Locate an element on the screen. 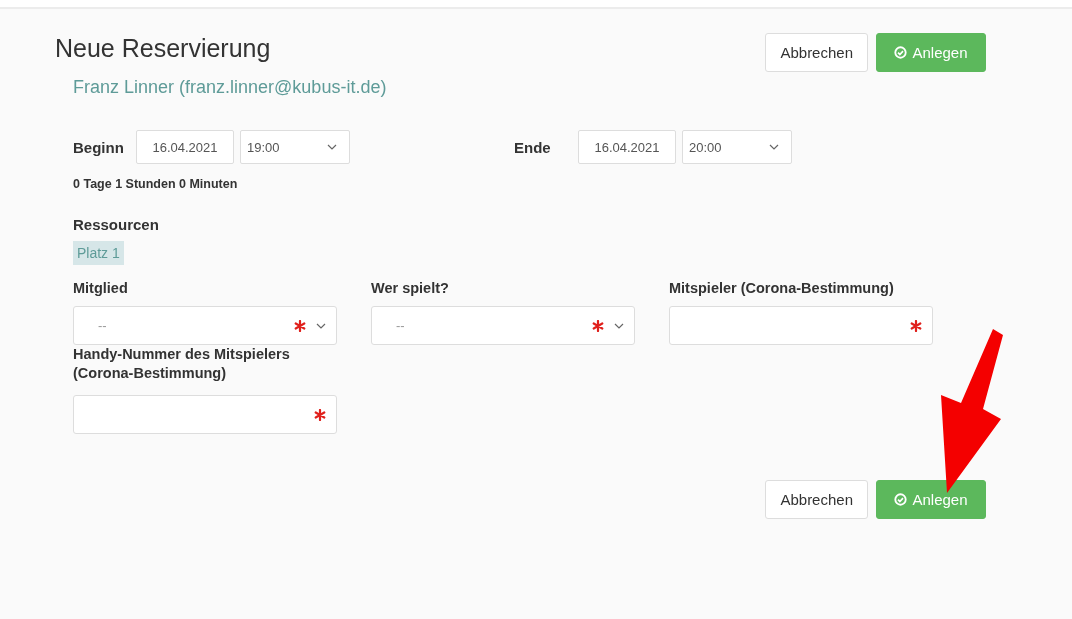  duration-text: 0 Tage 1 Stunden 0 Minuten is located at coordinates (156, 184).